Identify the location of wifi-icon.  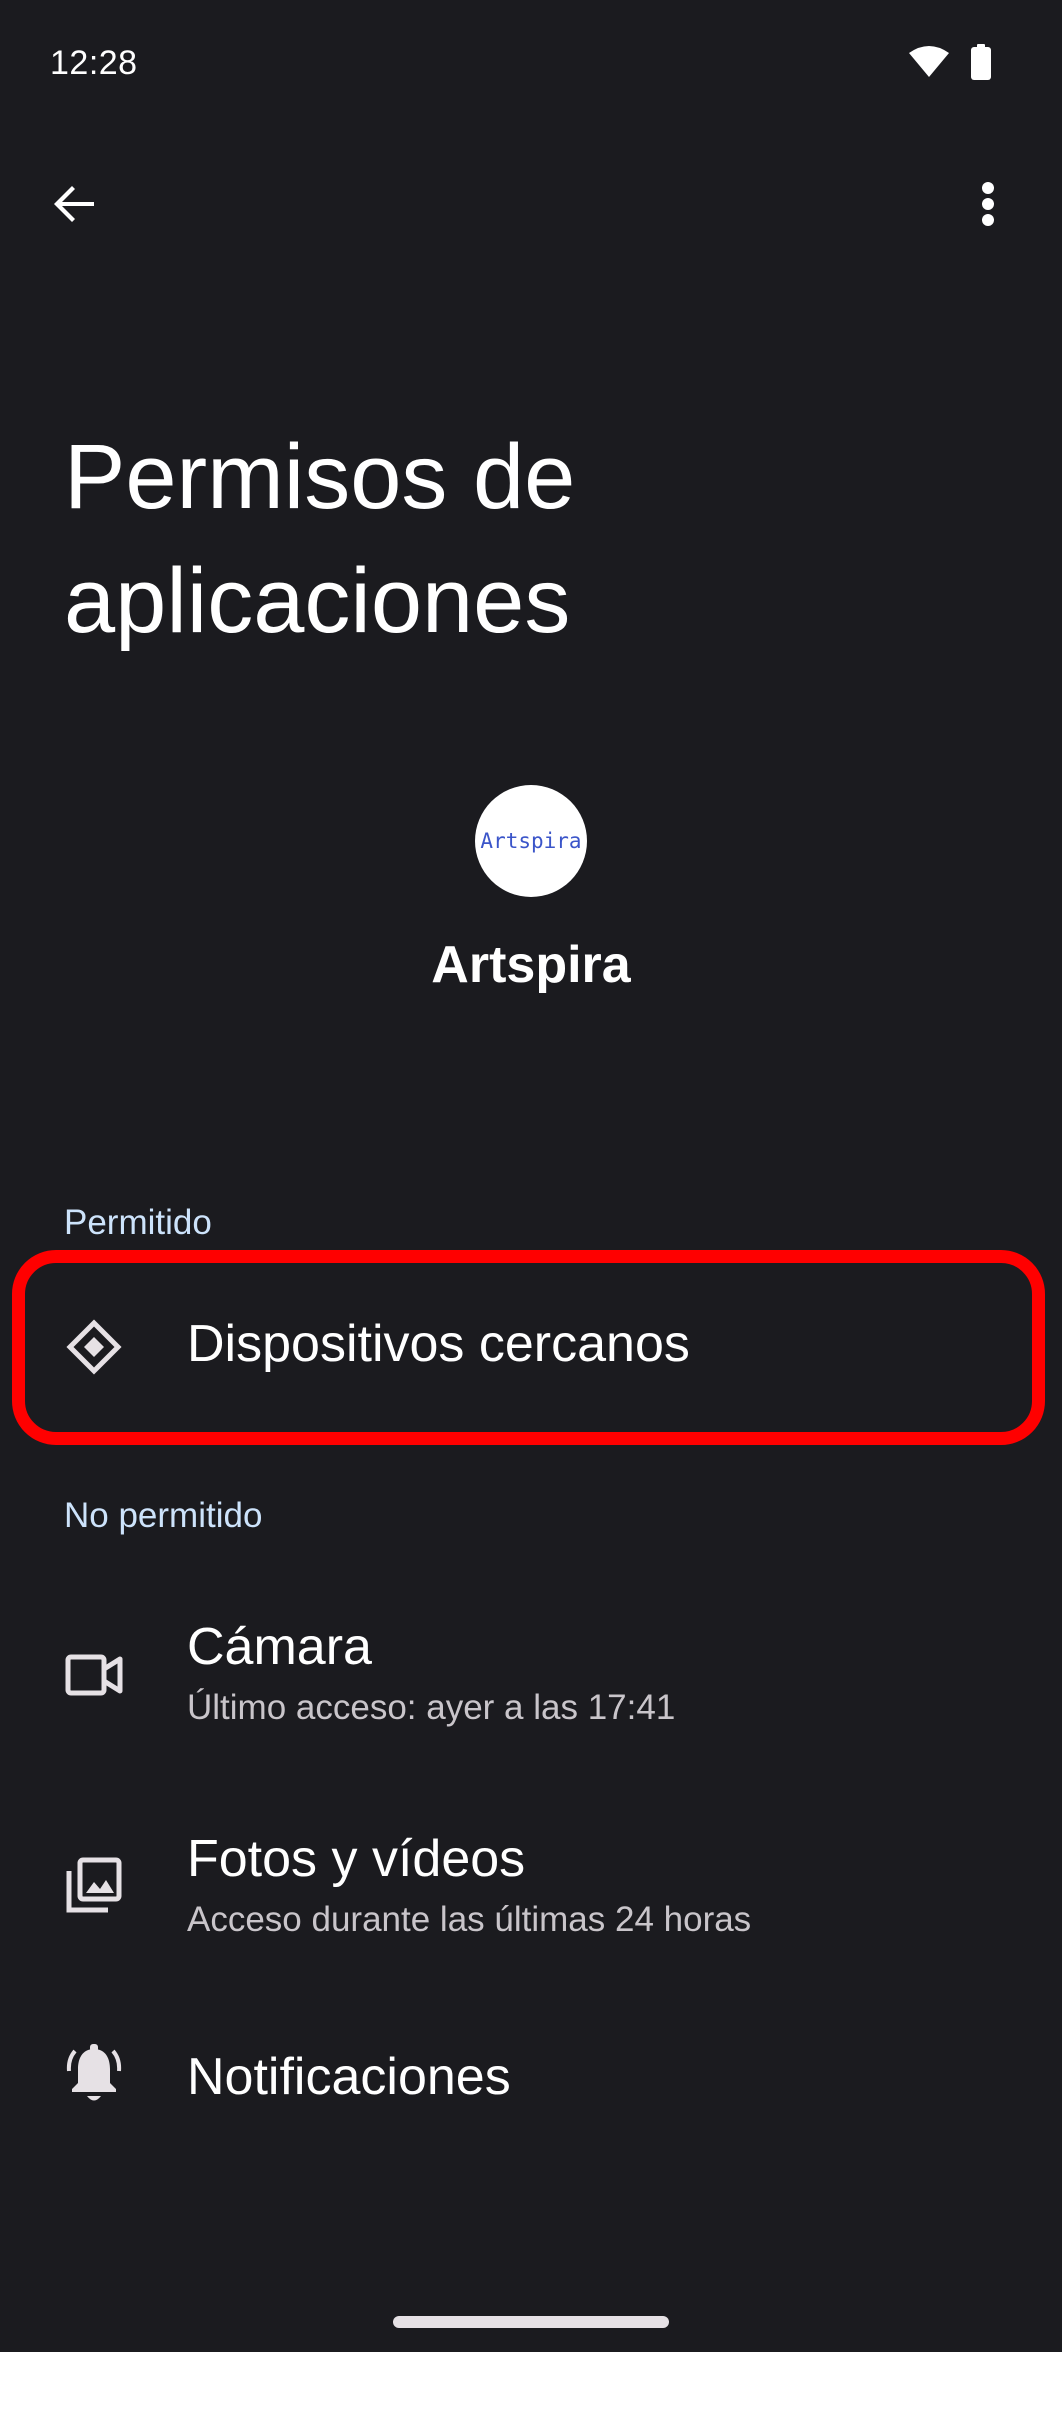
(929, 64).